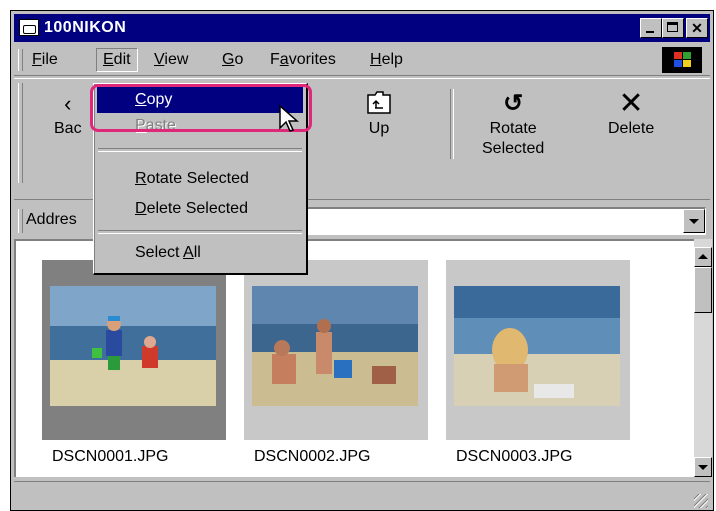 This screenshot has width=716, height=511. I want to click on scroll-up-button, so click(703, 257).